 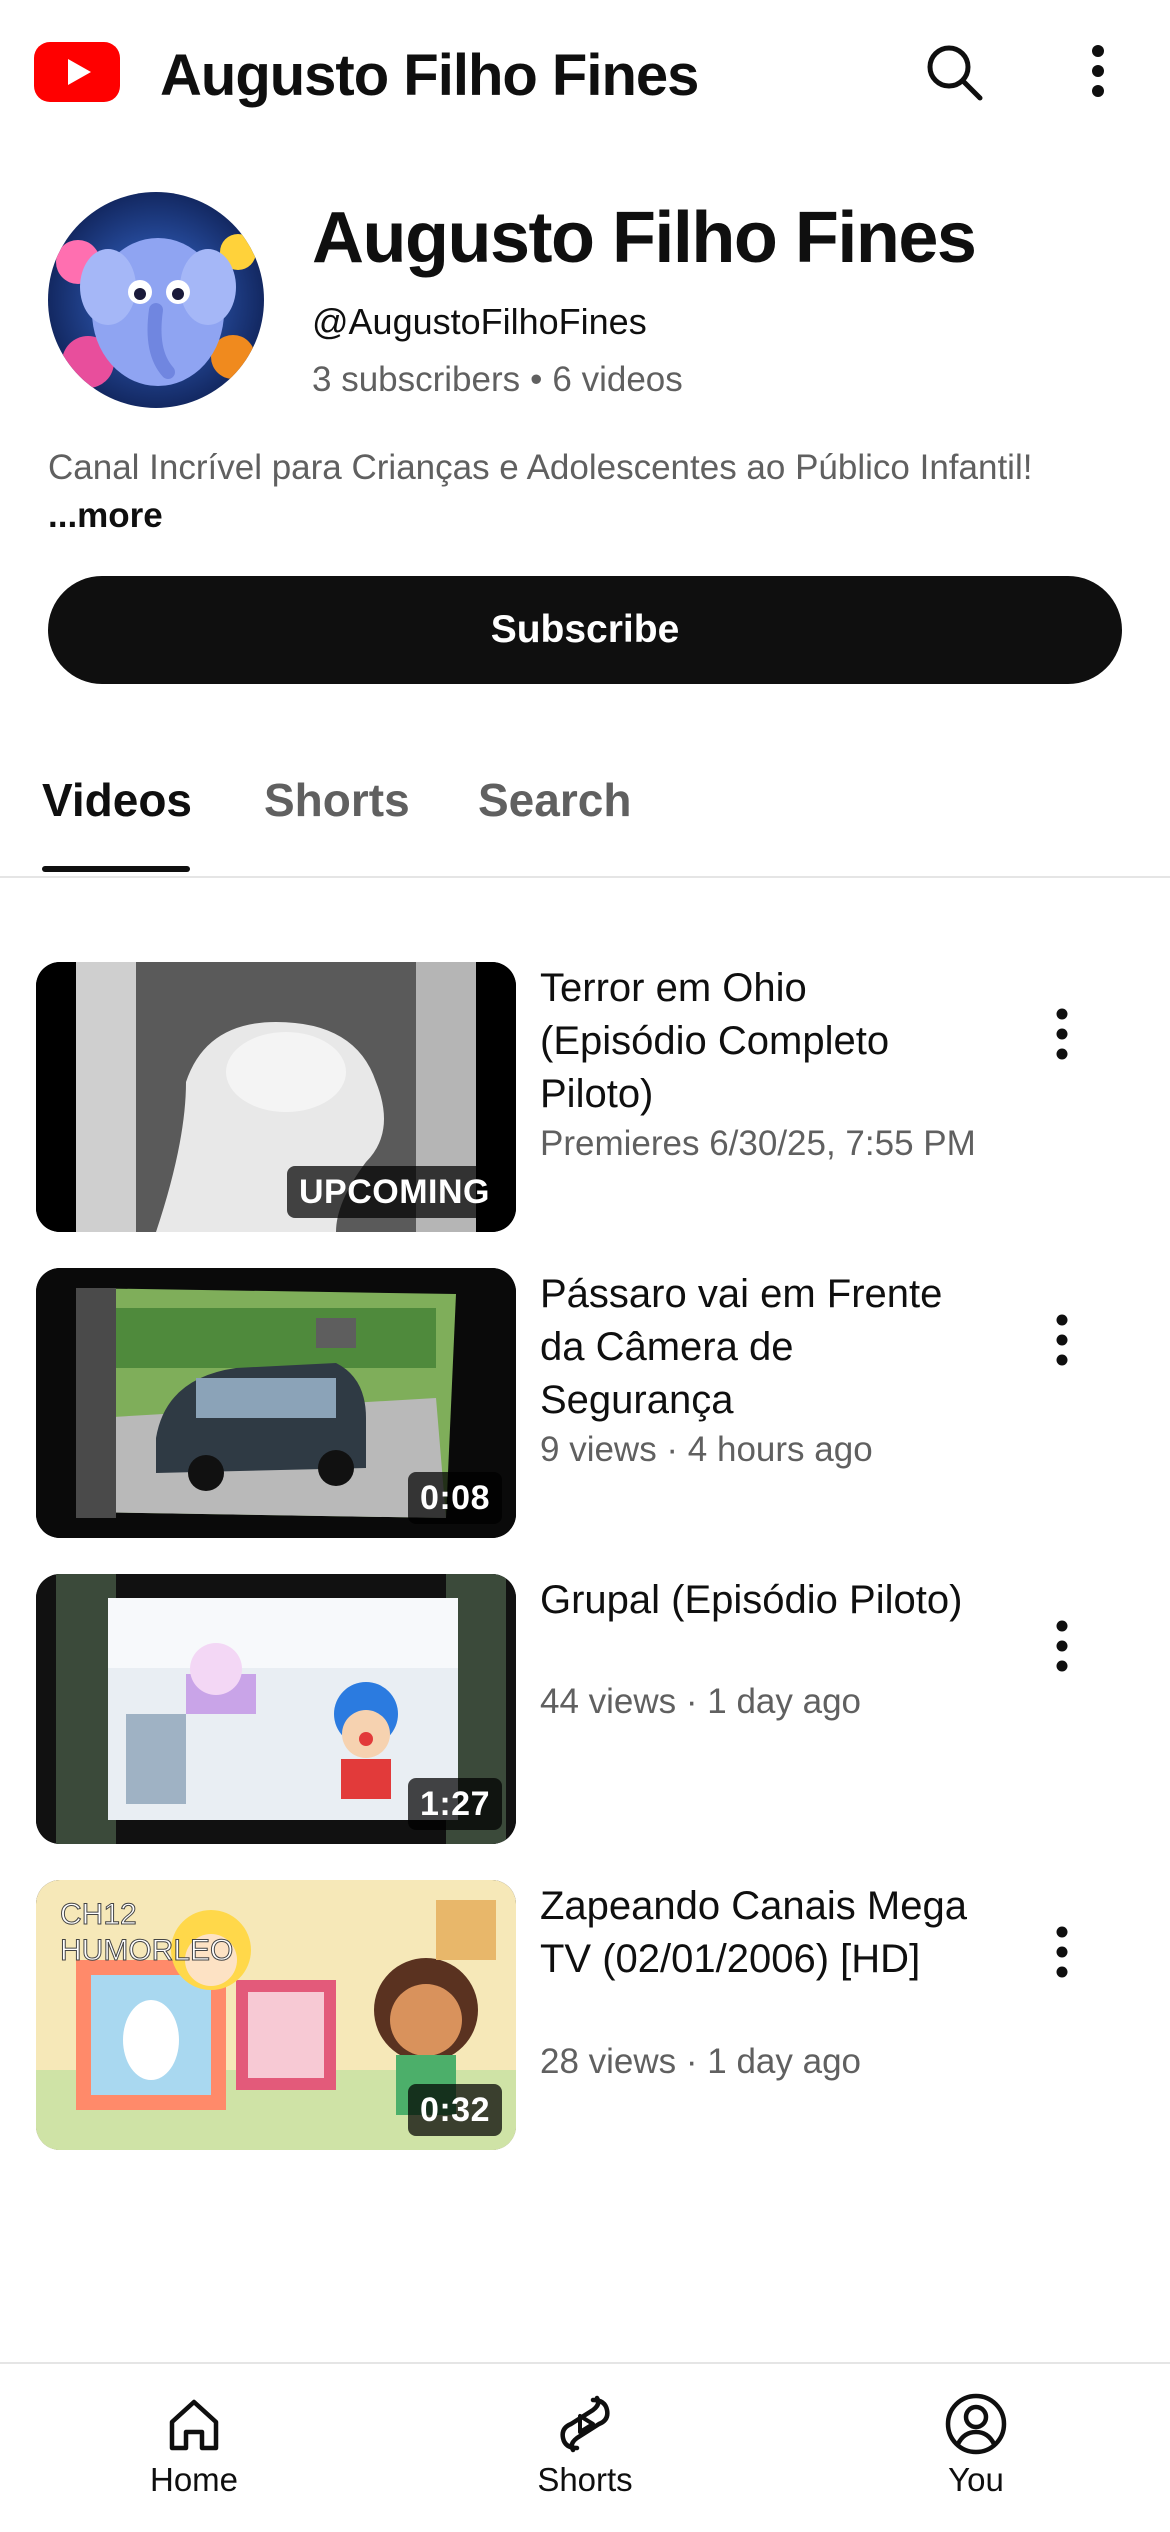 What do you see at coordinates (416, 379) in the screenshot?
I see `subscriber-count: 3 subscribers` at bounding box center [416, 379].